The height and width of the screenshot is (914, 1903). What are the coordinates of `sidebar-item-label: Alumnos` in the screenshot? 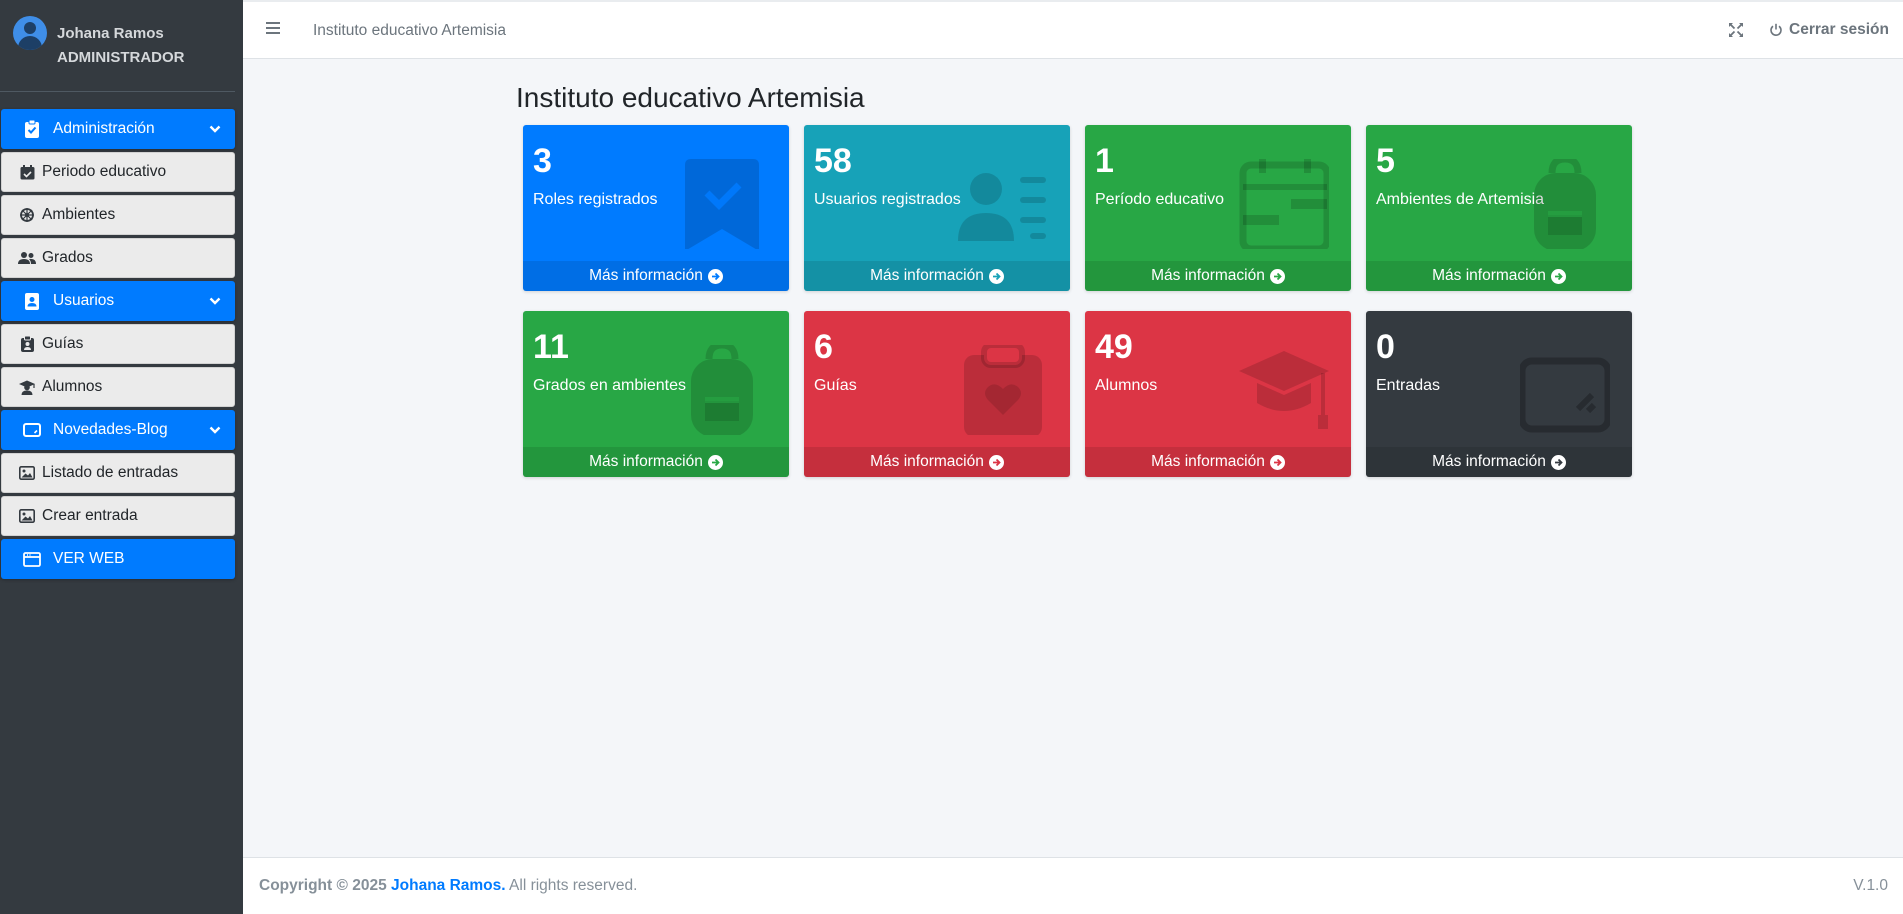 It's located at (72, 386).